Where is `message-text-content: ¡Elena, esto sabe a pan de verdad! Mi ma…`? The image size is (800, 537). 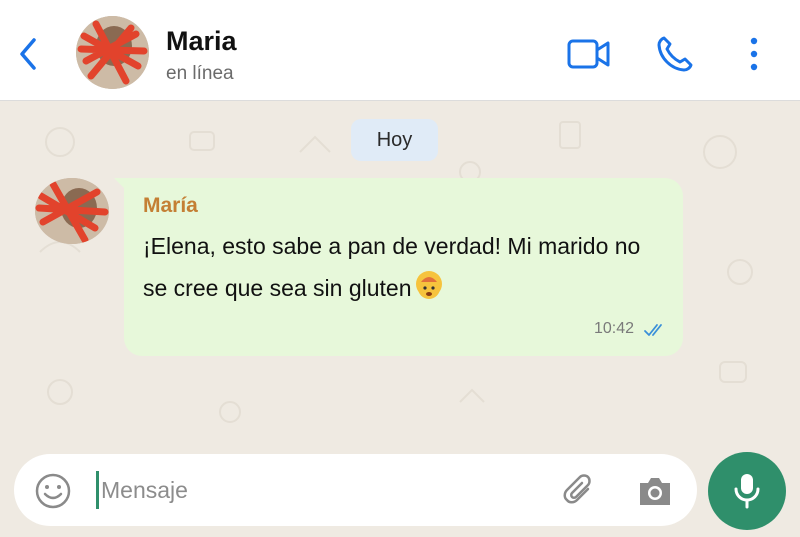 message-text-content: ¡Elena, esto sabe a pan de verdad! Mi ma… is located at coordinates (392, 267).